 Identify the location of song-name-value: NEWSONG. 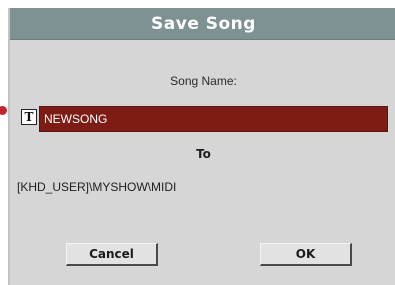
(76, 119).